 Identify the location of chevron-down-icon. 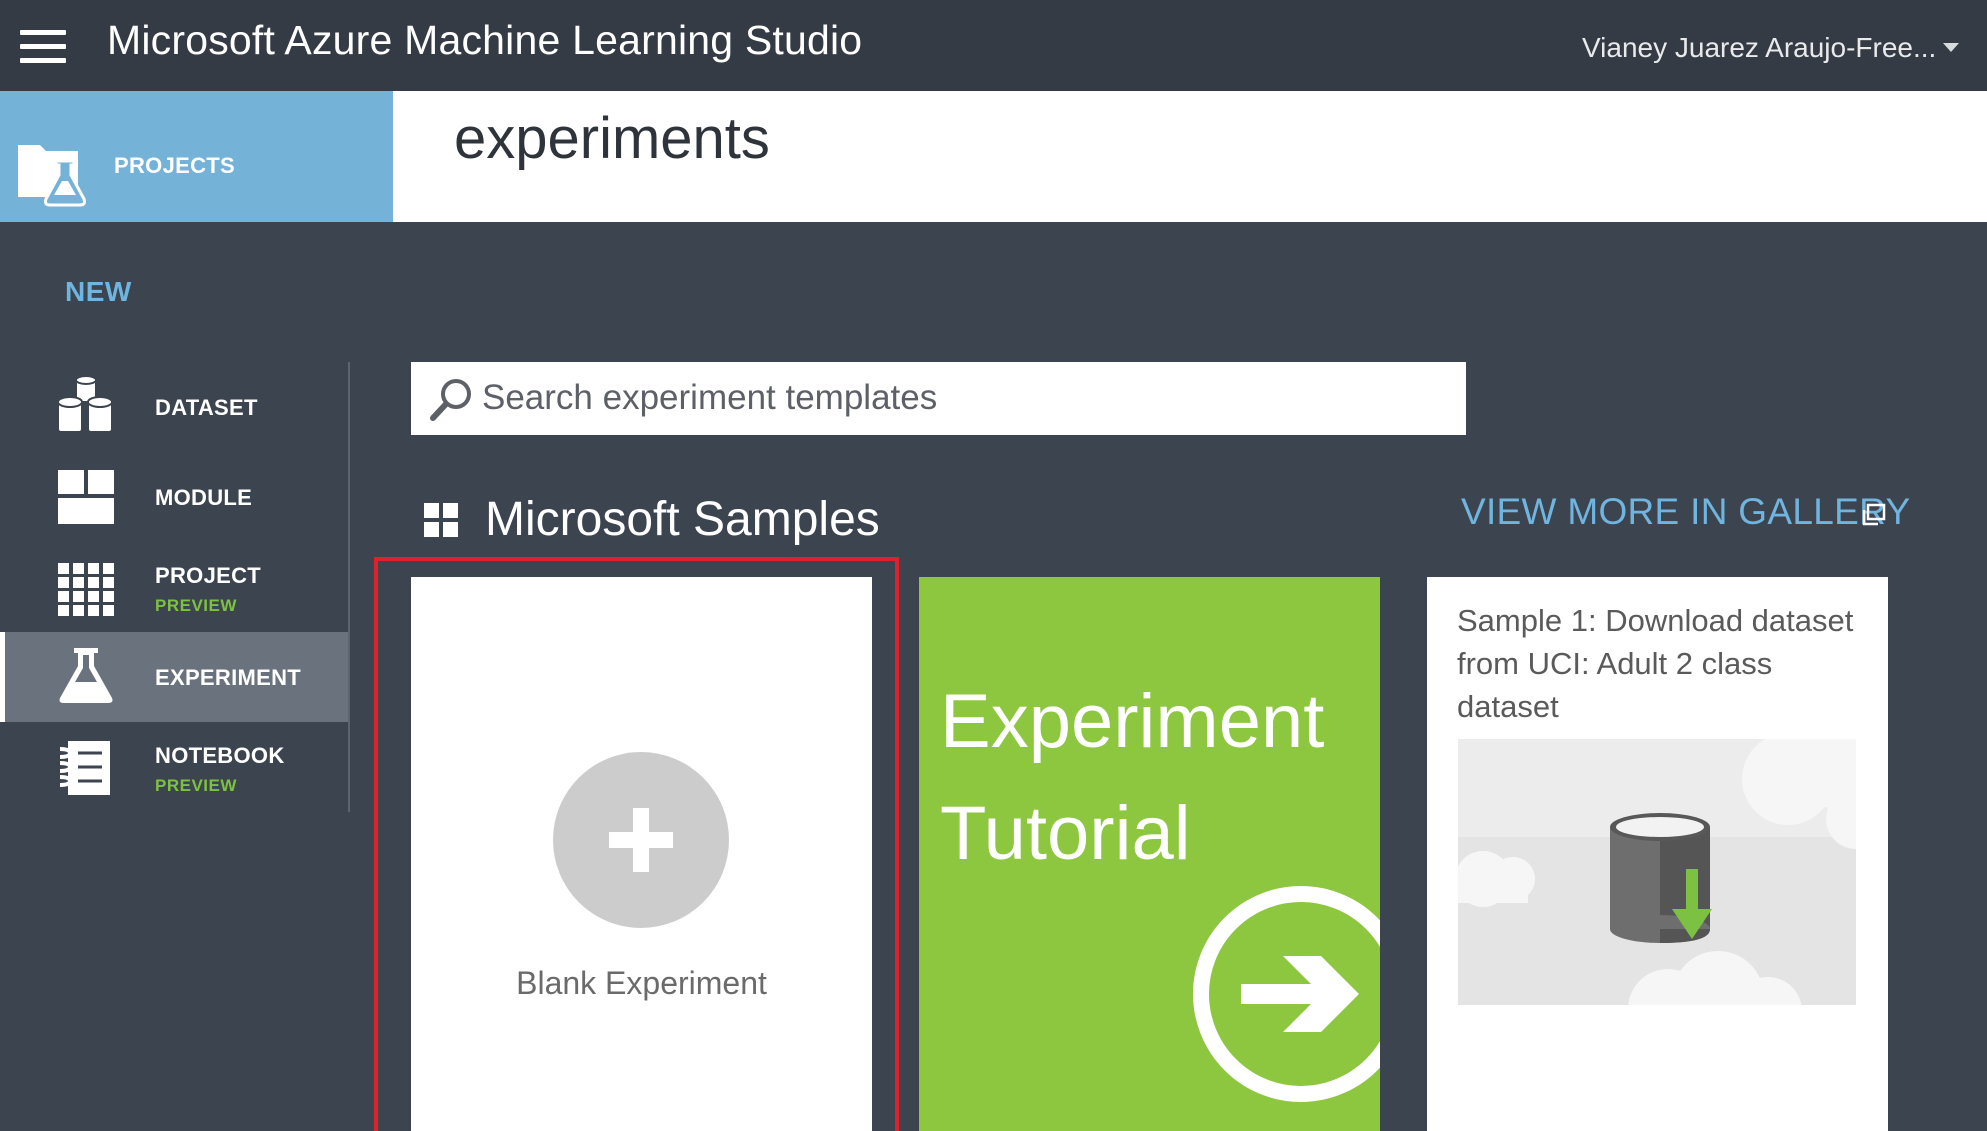
(1951, 47).